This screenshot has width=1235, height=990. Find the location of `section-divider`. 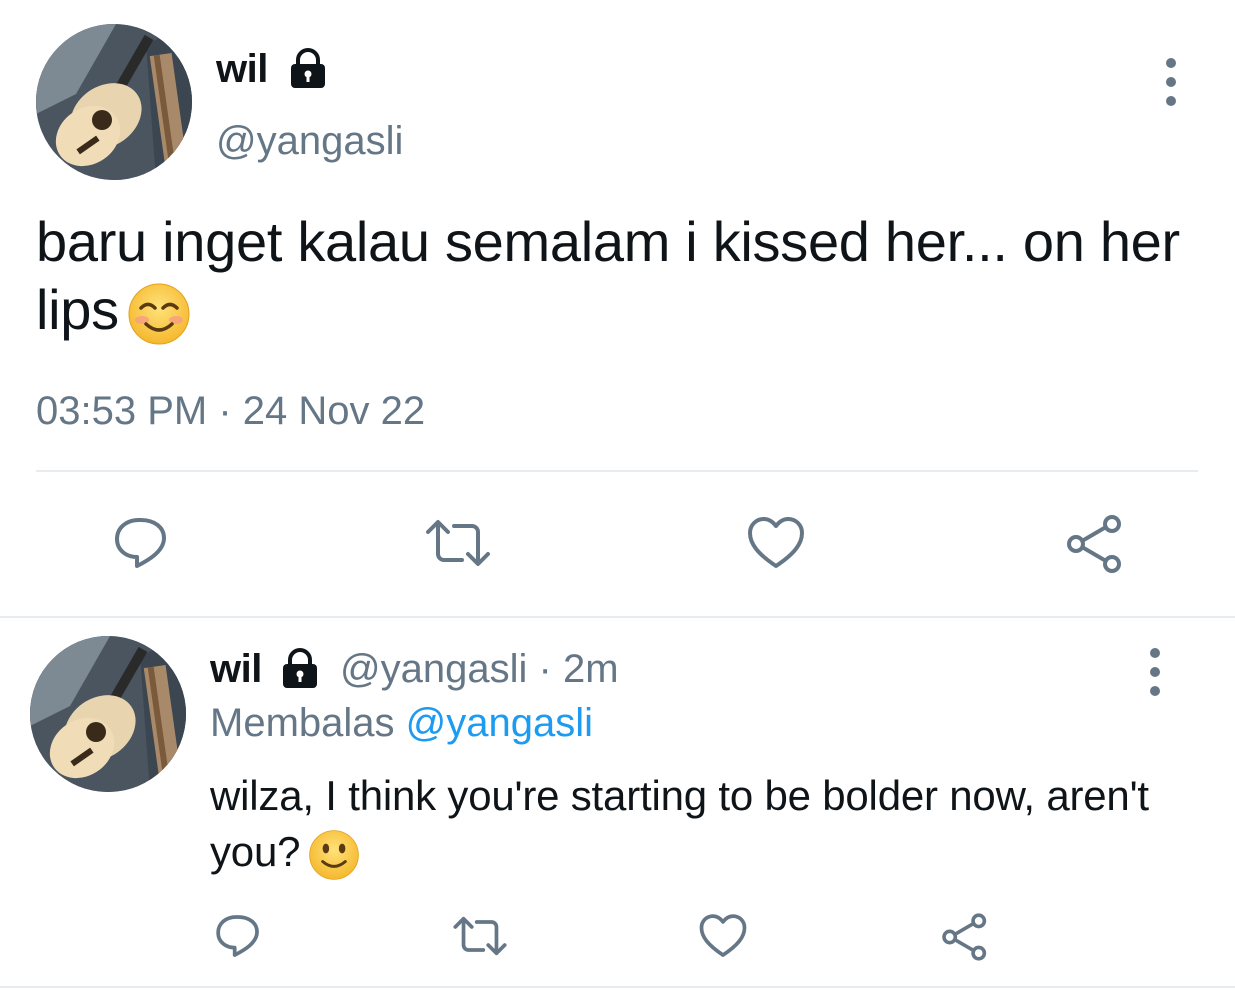

section-divider is located at coordinates (617, 617).